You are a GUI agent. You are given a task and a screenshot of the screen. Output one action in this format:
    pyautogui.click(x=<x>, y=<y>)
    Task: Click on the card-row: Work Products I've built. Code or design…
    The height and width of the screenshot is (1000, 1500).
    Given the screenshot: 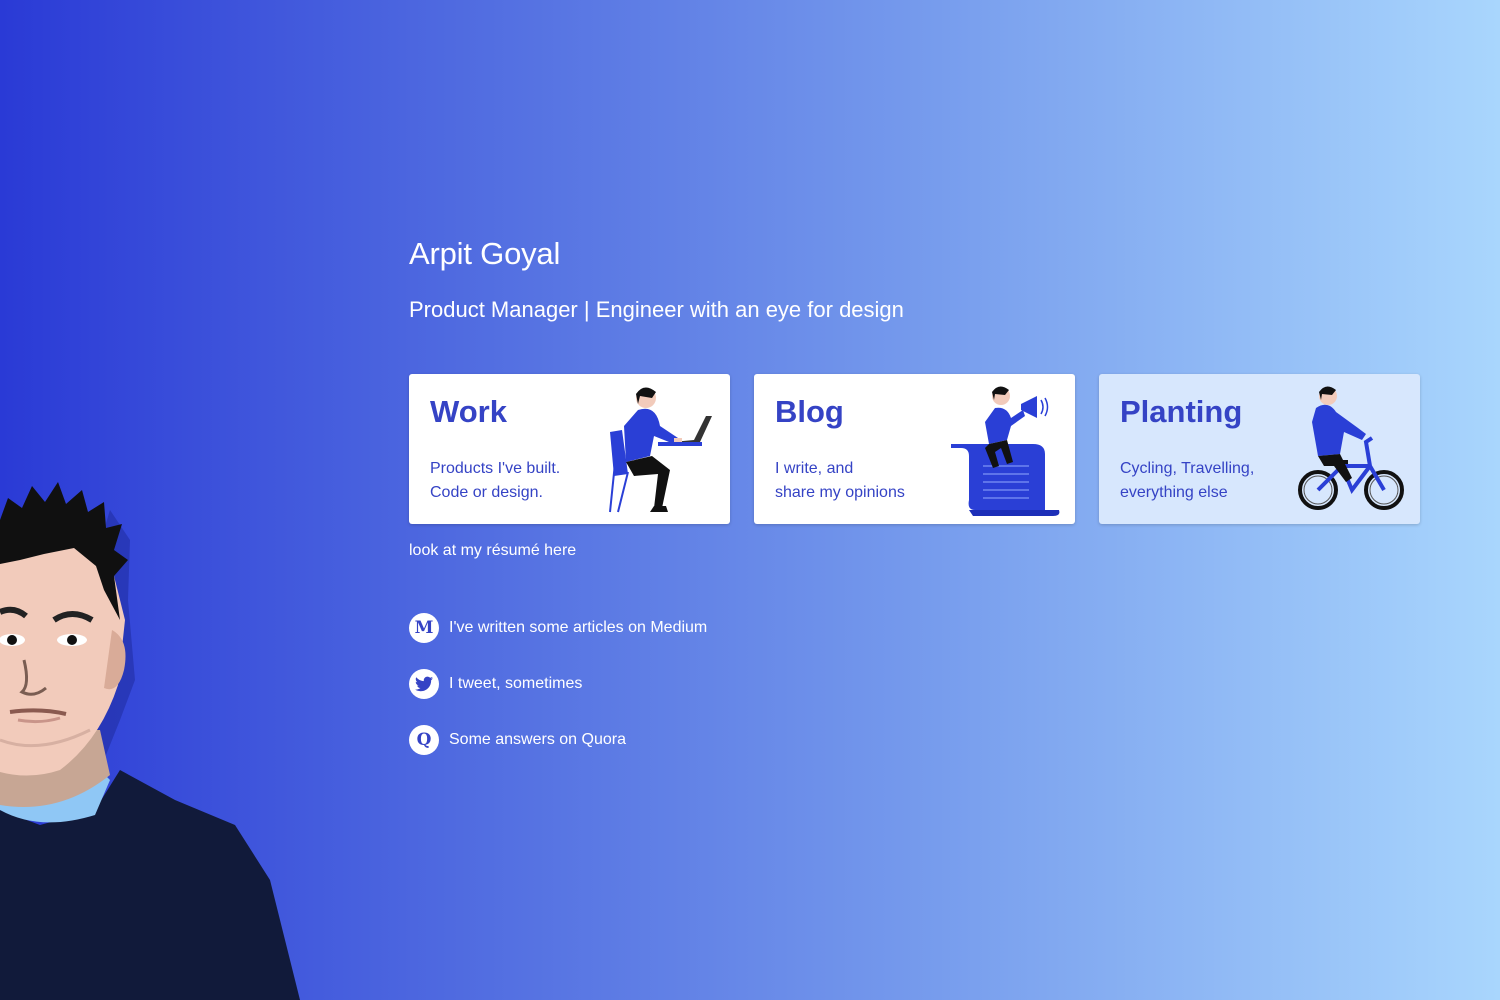 What is the action you would take?
    pyautogui.click(x=915, y=449)
    